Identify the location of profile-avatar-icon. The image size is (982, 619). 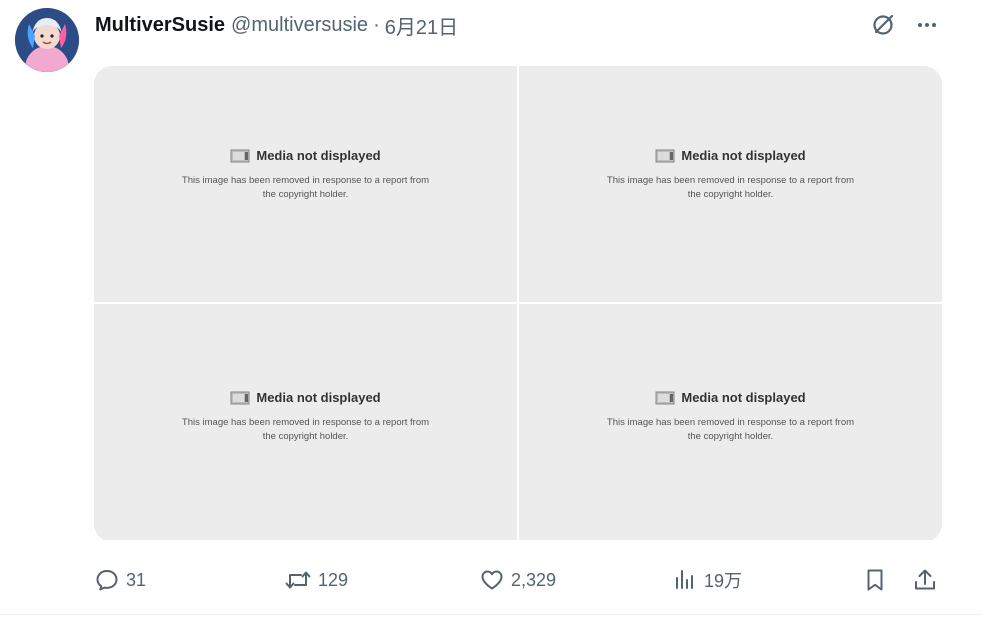
(47, 40).